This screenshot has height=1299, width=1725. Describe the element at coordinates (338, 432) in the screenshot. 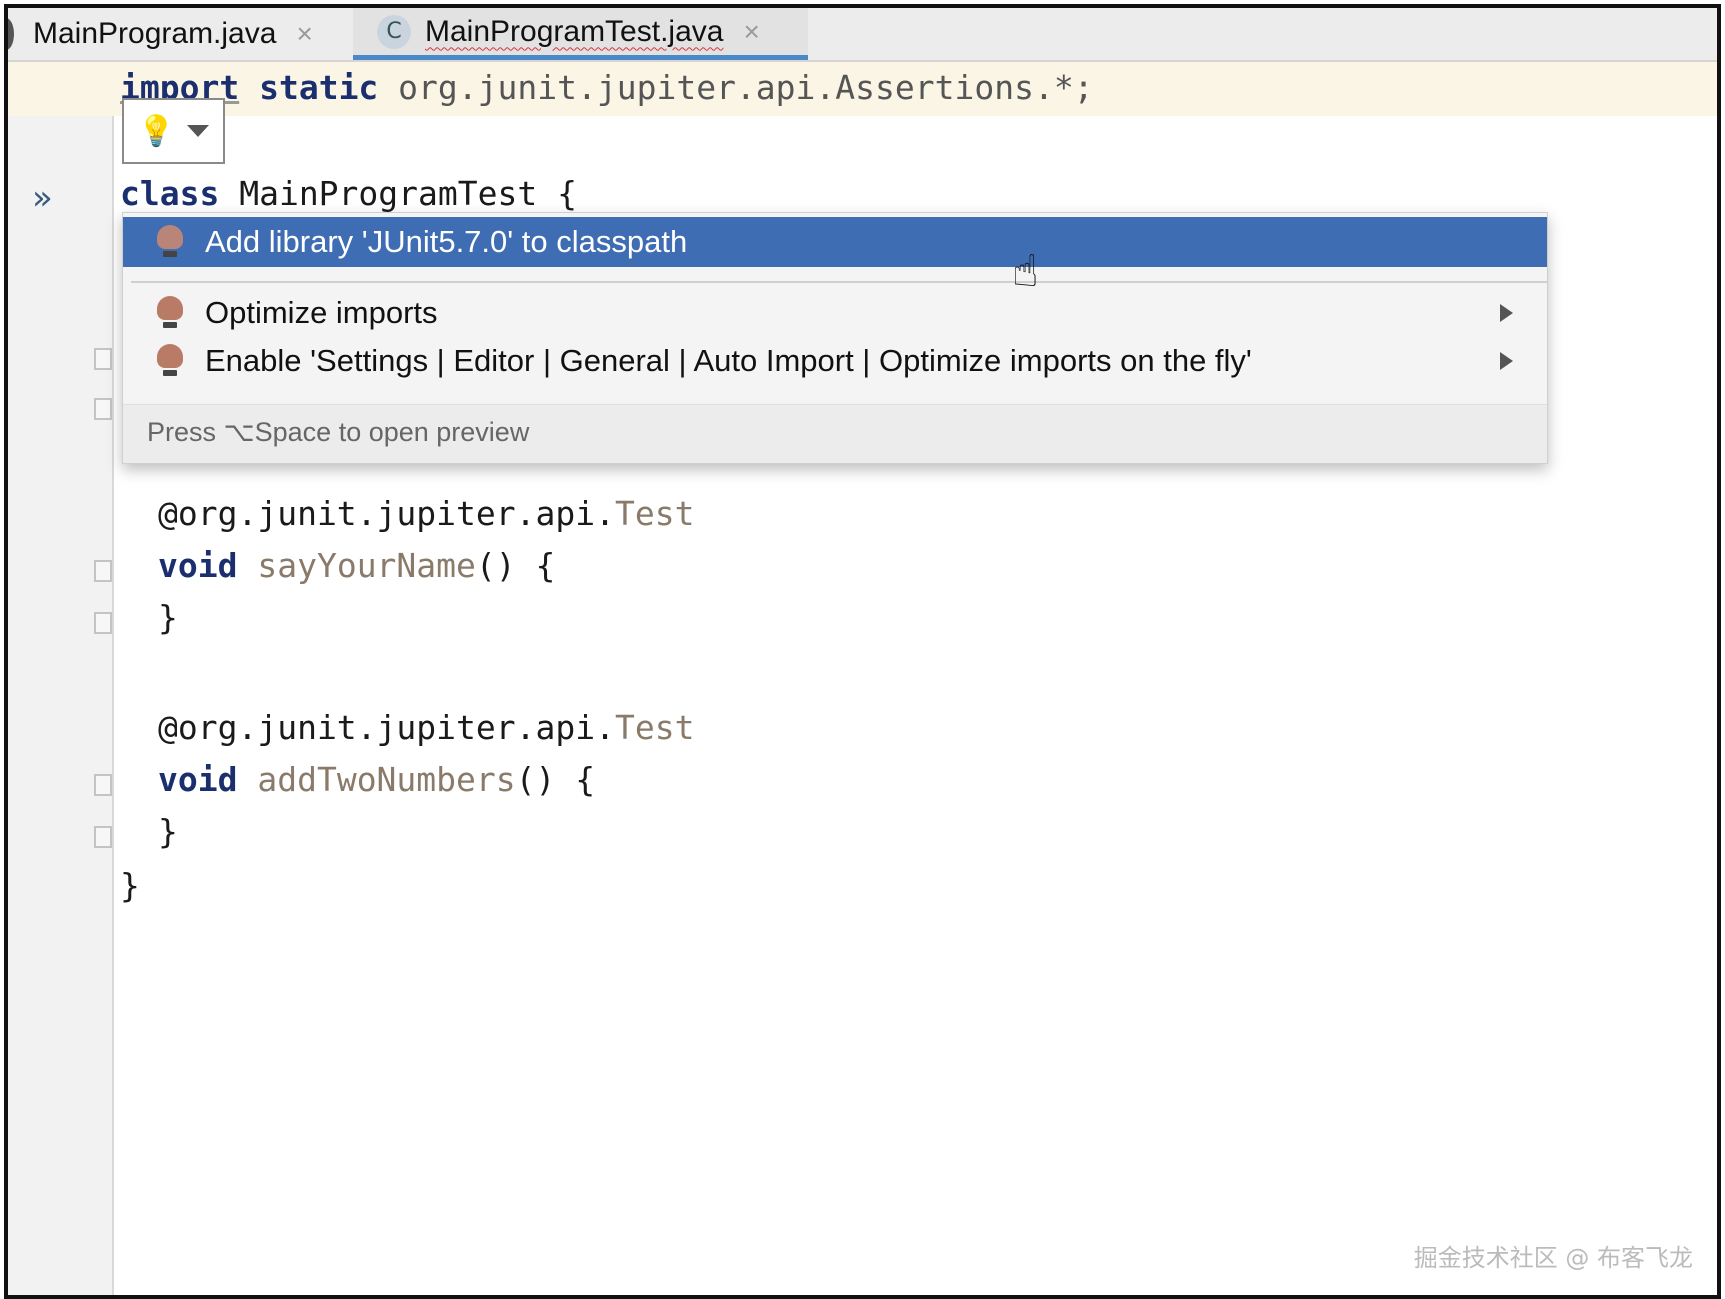

I see `preview-hint: Press ⌥Space to open preview` at that location.